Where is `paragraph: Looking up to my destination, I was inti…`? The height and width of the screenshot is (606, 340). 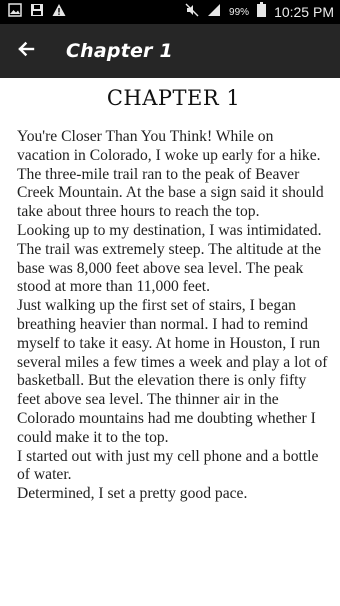
paragraph: Looking up to my destination, I was inti… is located at coordinates (169, 258).